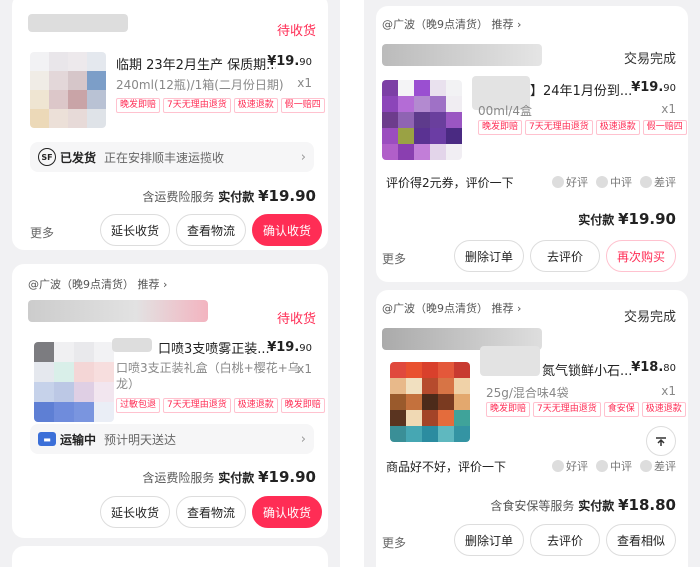 This screenshot has width=700, height=567. I want to click on review-prompt-bar: 评价得2元券，评价一下 好评 中评 差评, so click(531, 182).